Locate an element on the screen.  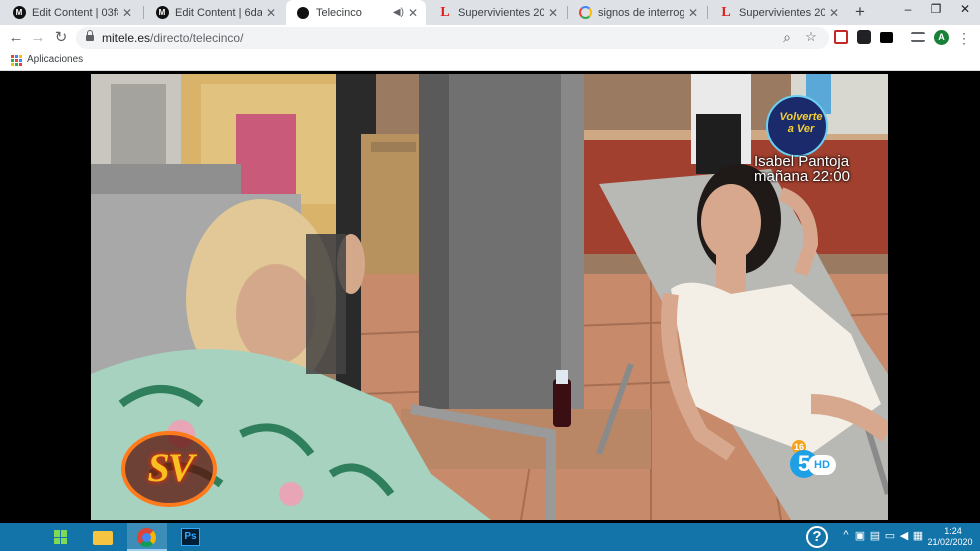
channel-logo: 16 5 HD is located at coordinates (814, 459).